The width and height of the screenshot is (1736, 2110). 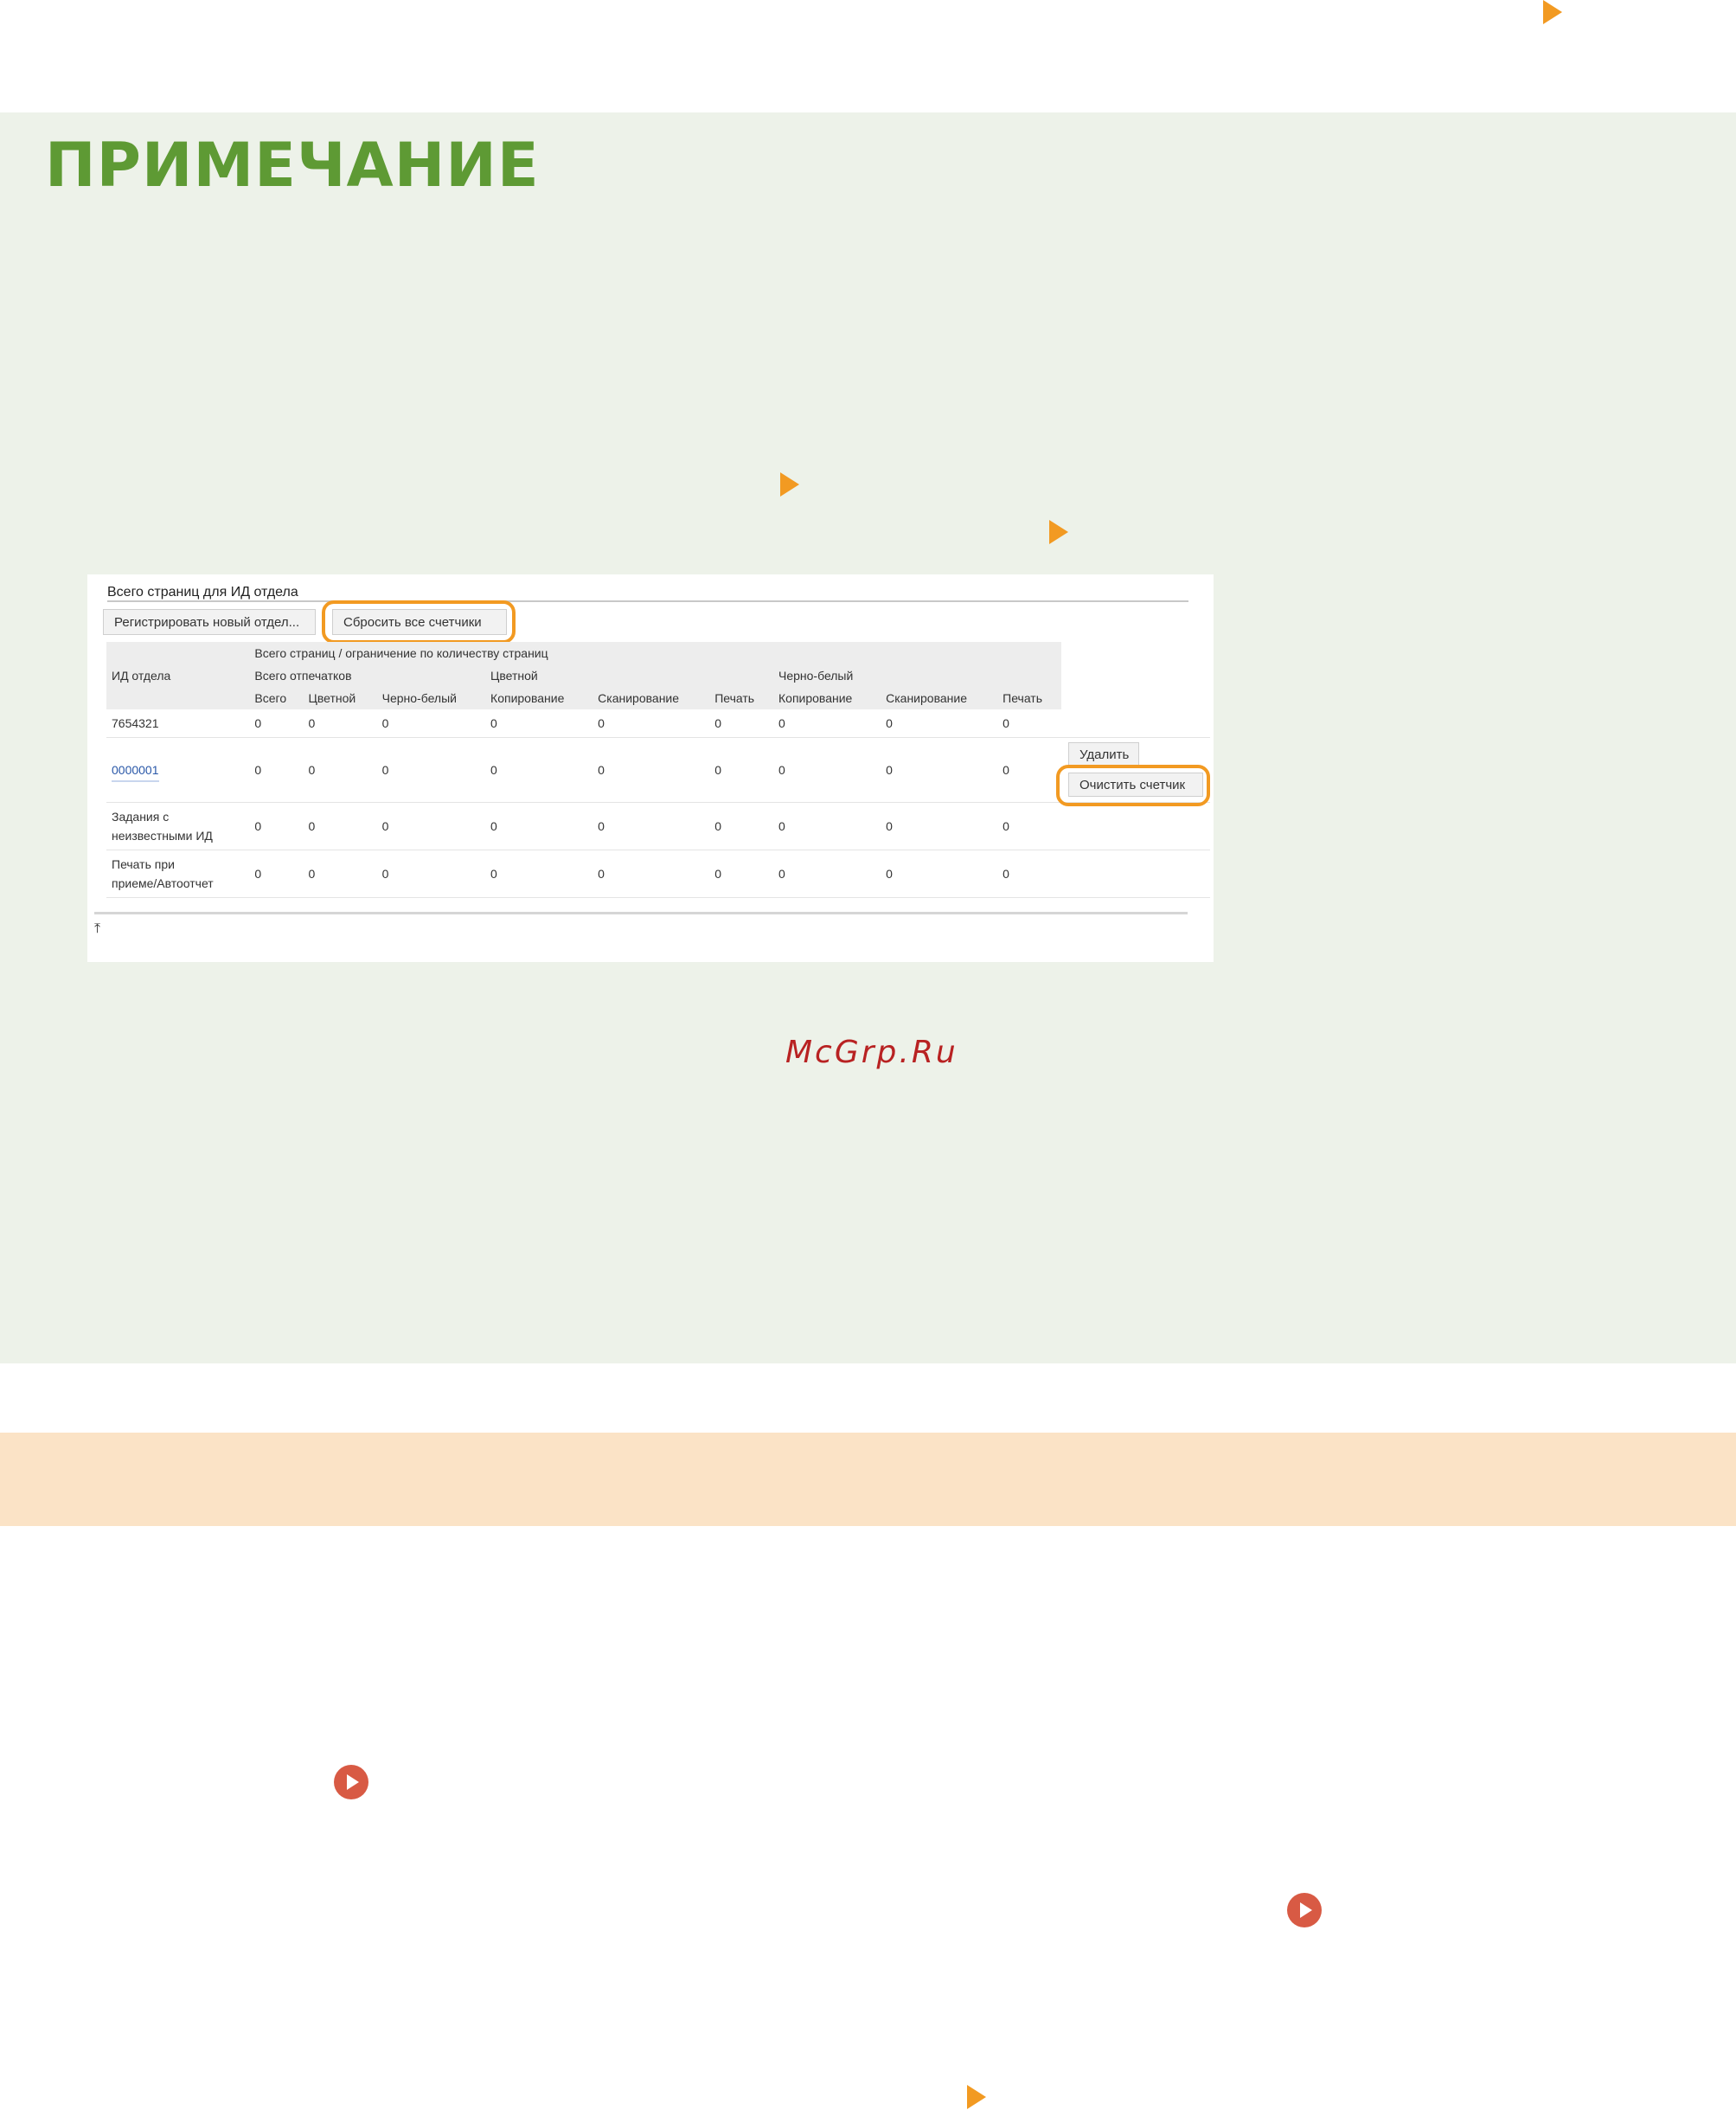 I want to click on to-top-icon: ⤒, so click(x=97, y=929).